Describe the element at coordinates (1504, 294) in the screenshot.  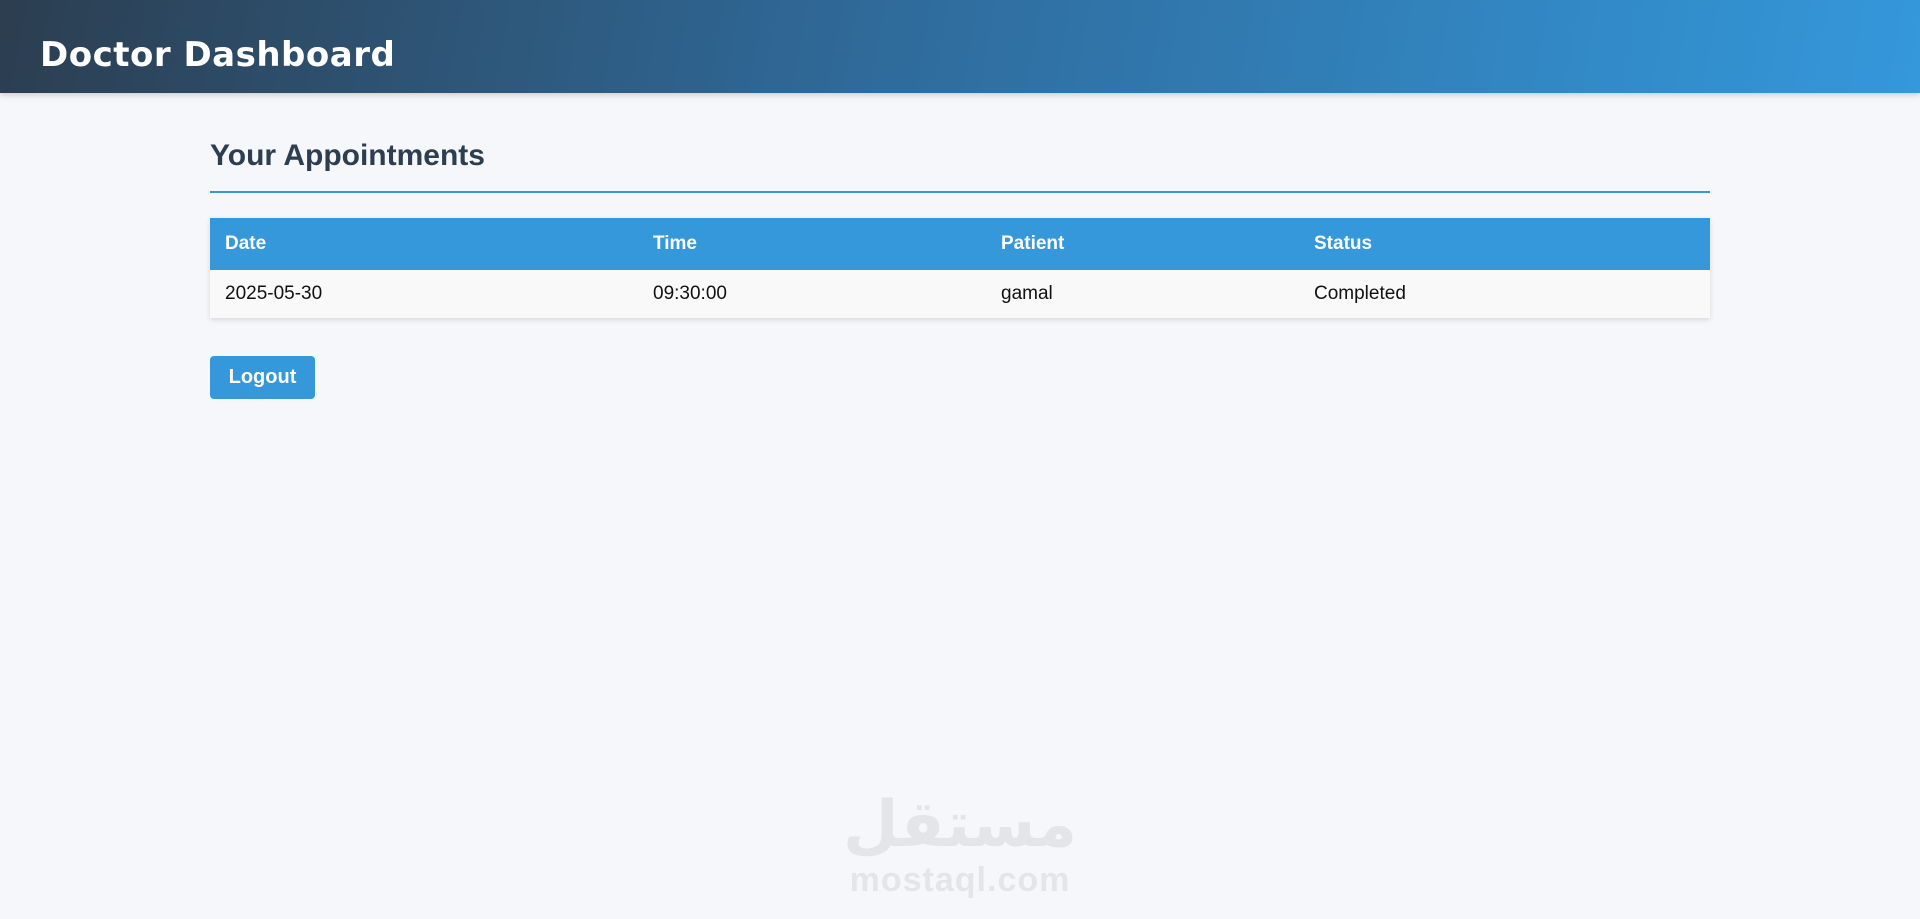
I see `cell-status: Completed` at that location.